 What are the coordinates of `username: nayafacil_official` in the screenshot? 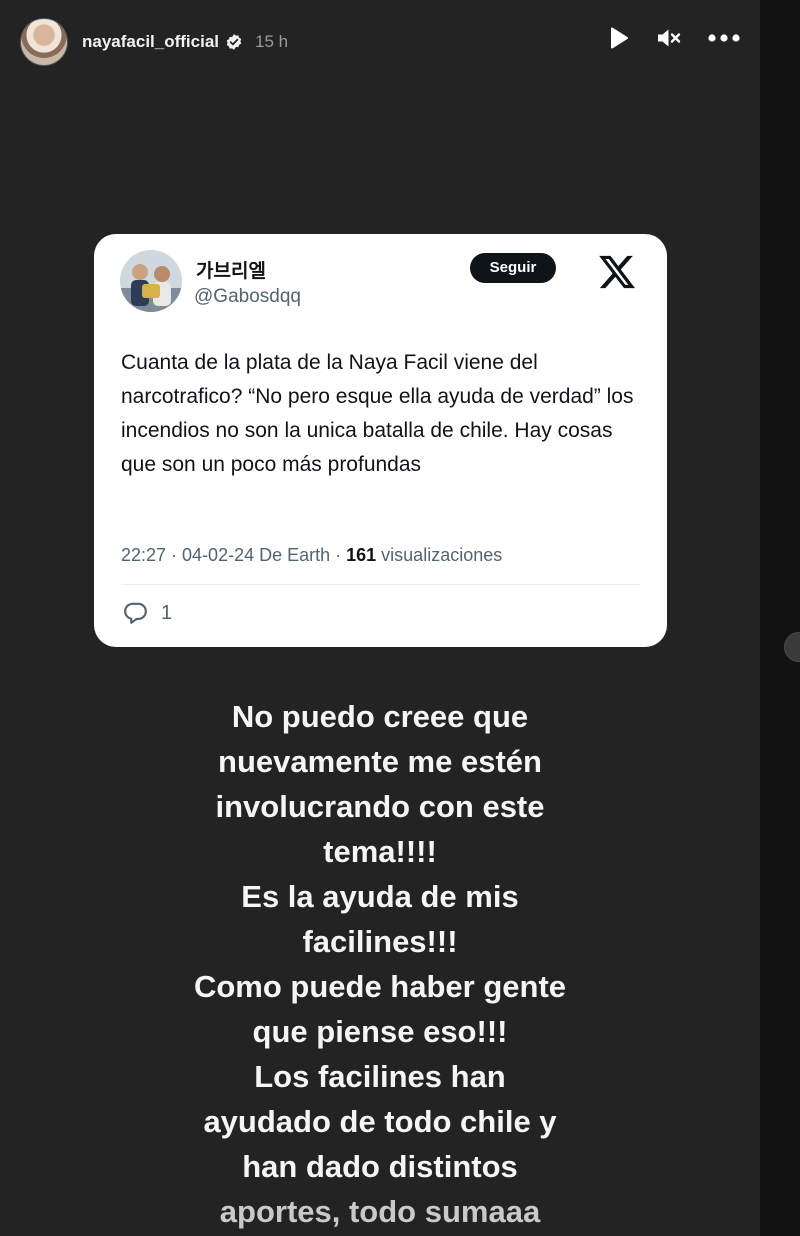 It's located at (150, 42).